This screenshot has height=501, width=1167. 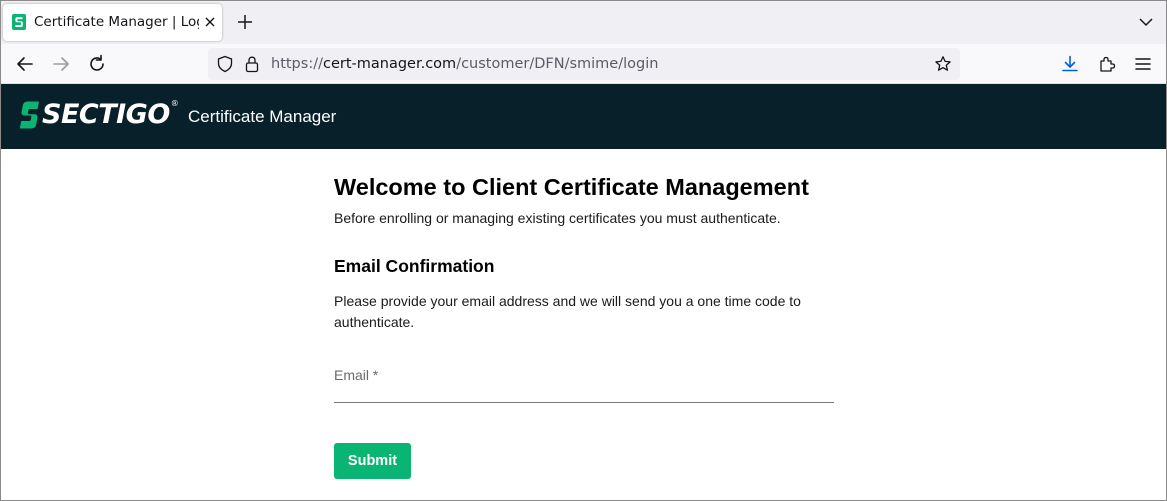 What do you see at coordinates (25, 64) in the screenshot?
I see `arrow-left-icon` at bounding box center [25, 64].